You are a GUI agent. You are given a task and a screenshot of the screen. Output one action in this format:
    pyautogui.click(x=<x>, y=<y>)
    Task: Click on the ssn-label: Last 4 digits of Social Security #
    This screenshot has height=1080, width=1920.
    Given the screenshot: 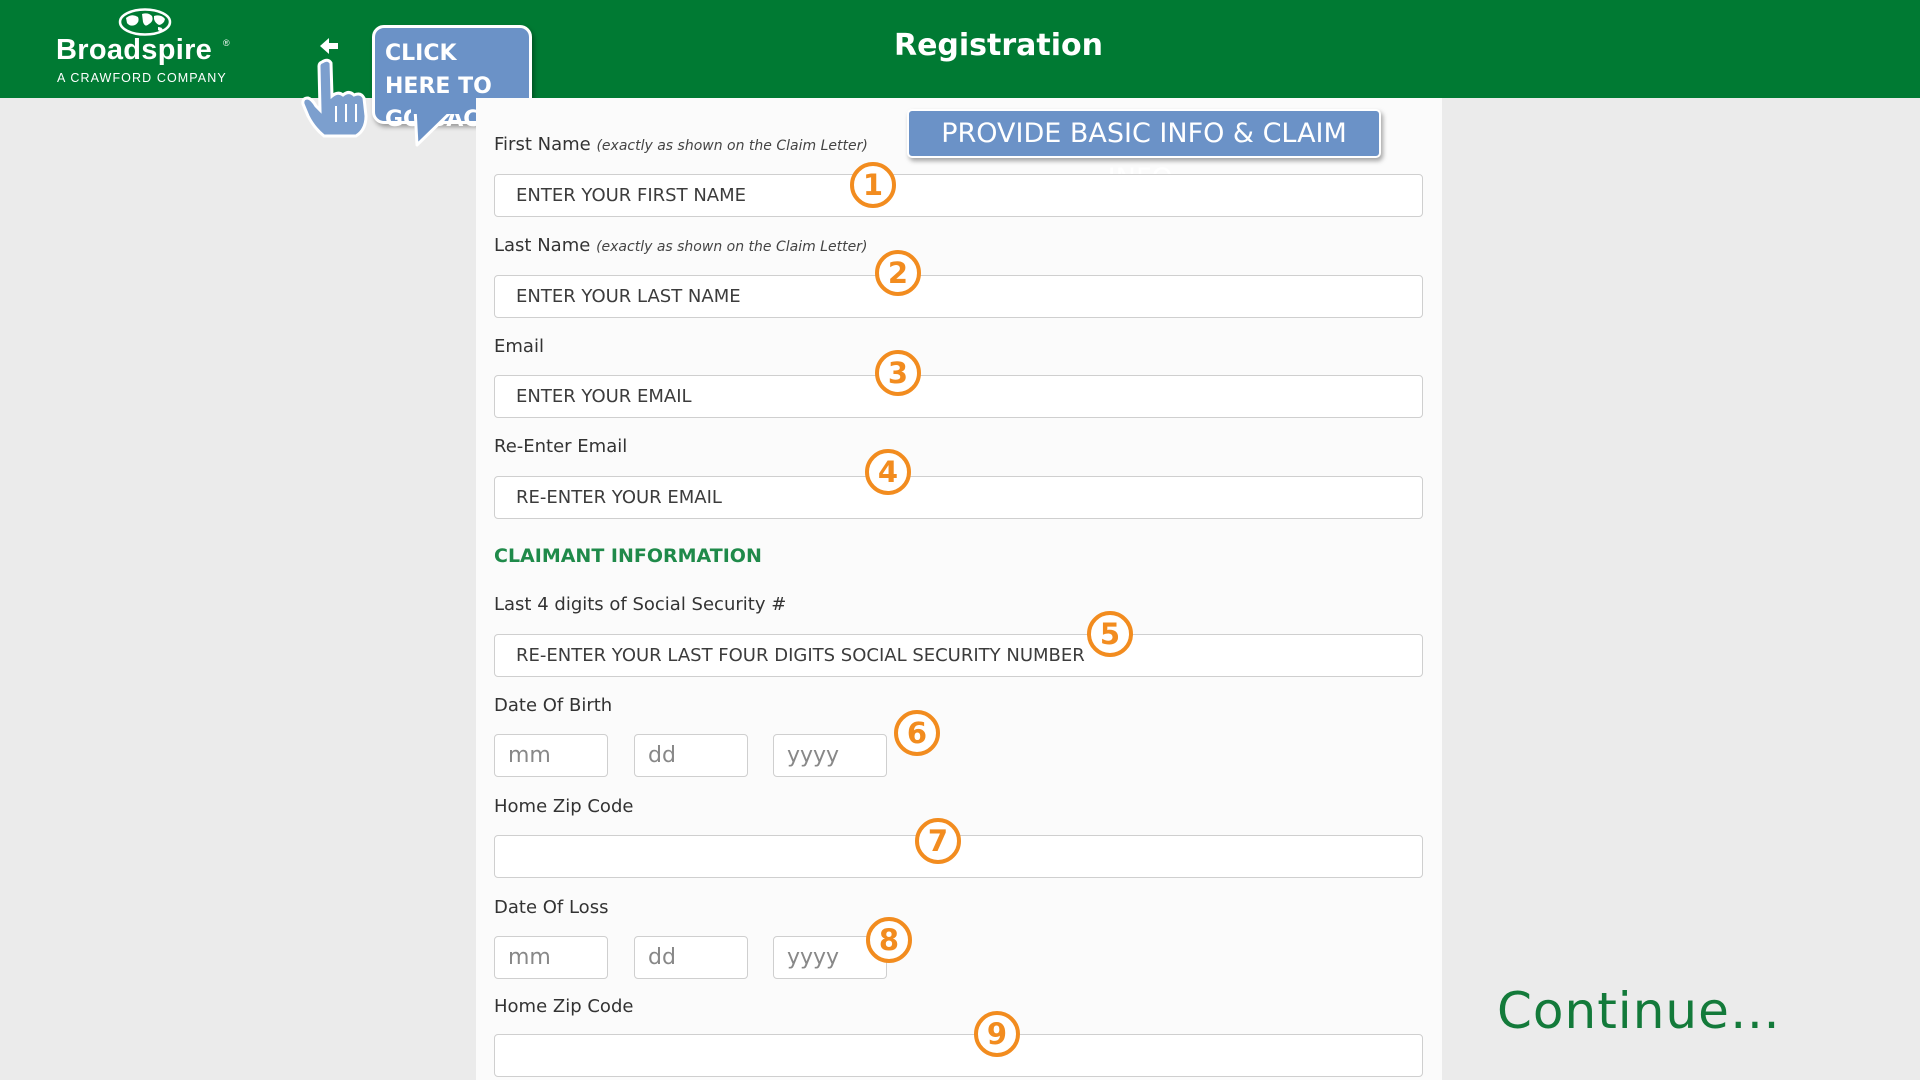 What is the action you would take?
    pyautogui.click(x=640, y=604)
    